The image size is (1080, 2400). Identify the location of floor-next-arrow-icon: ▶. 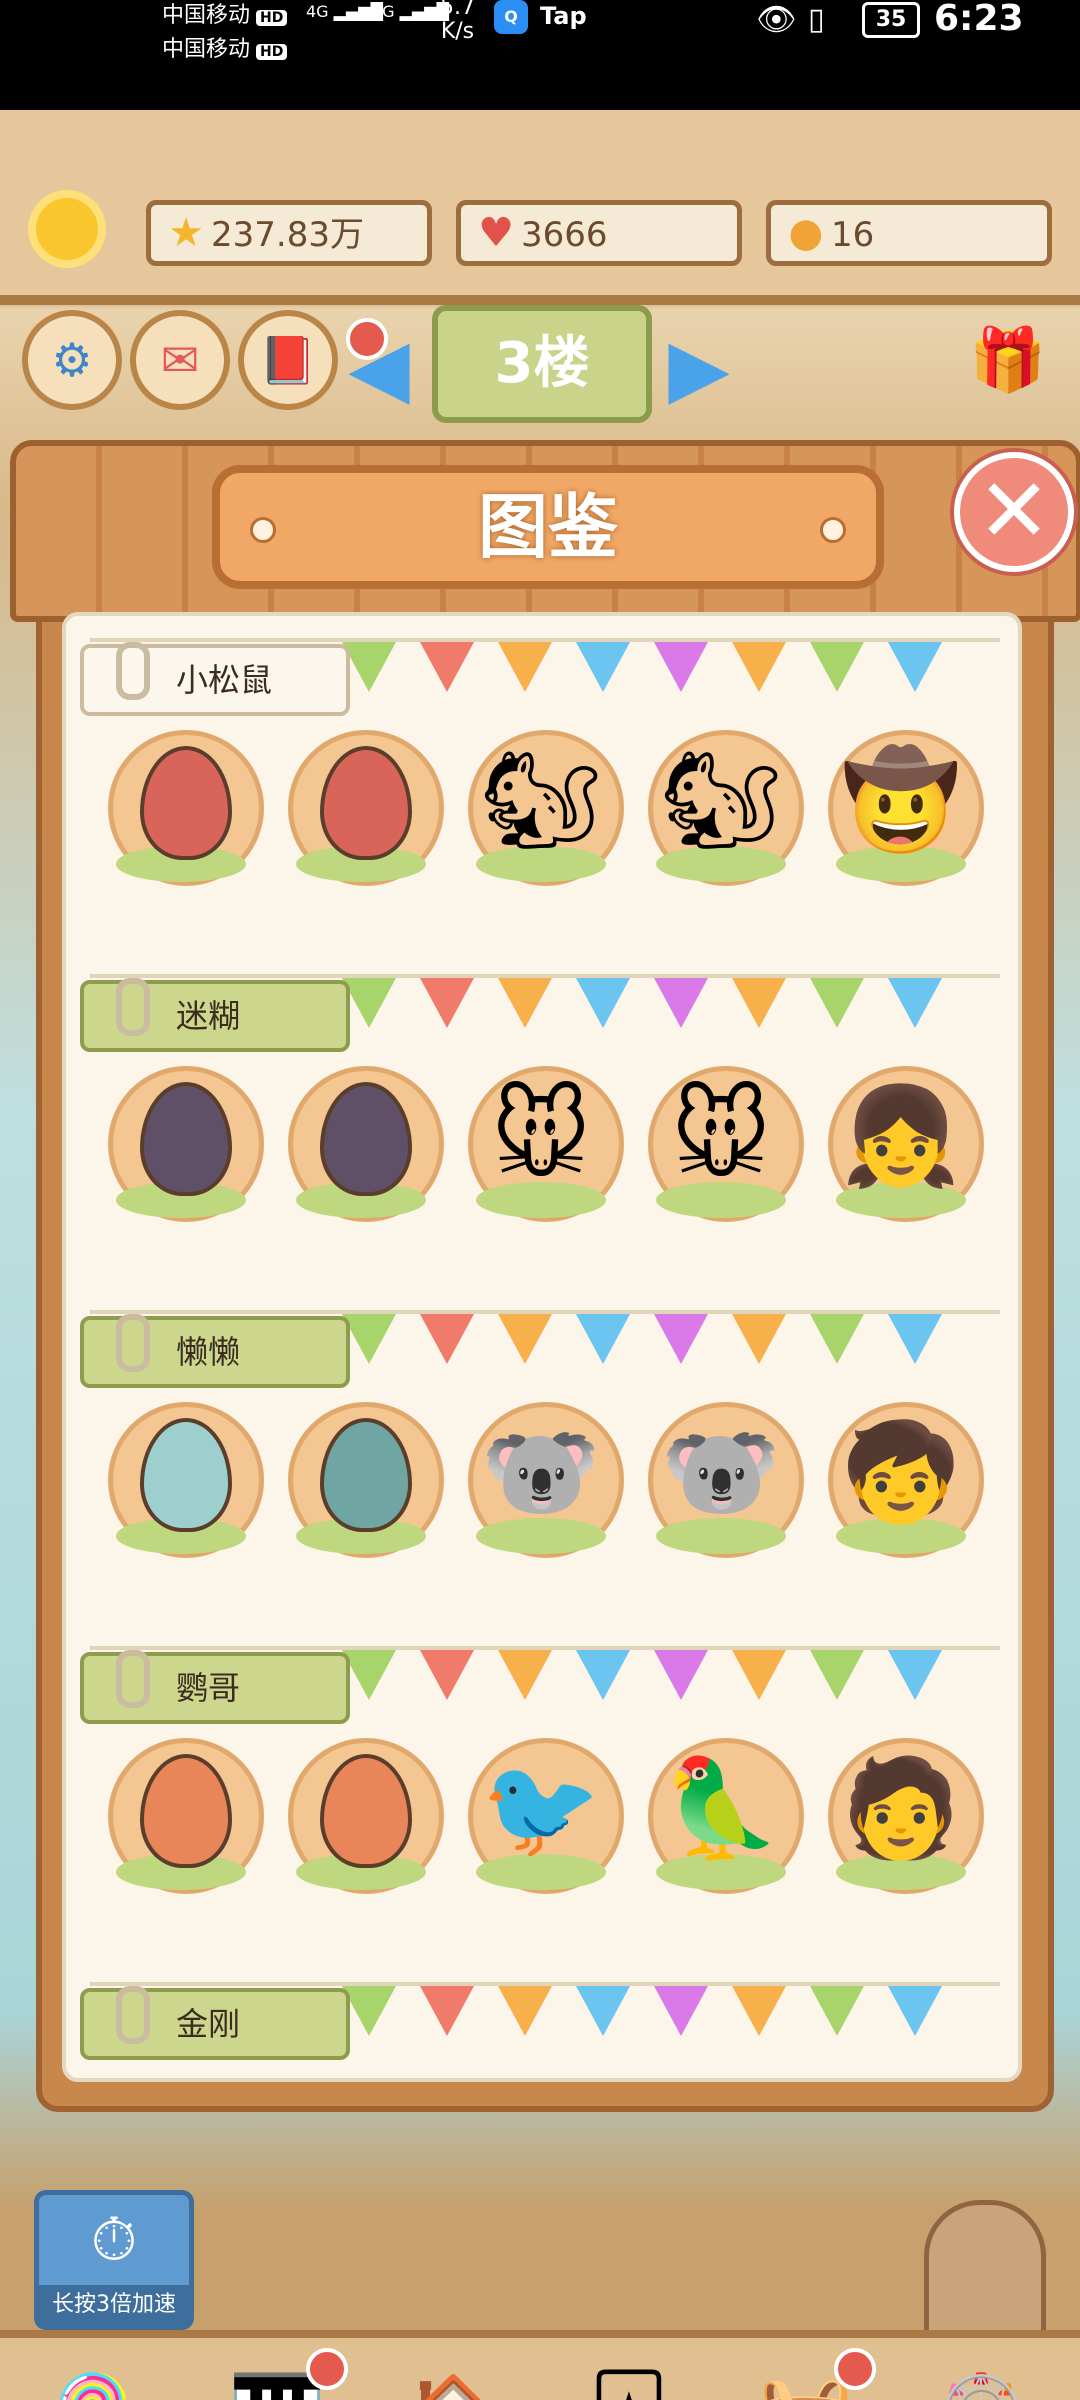
(699, 368).